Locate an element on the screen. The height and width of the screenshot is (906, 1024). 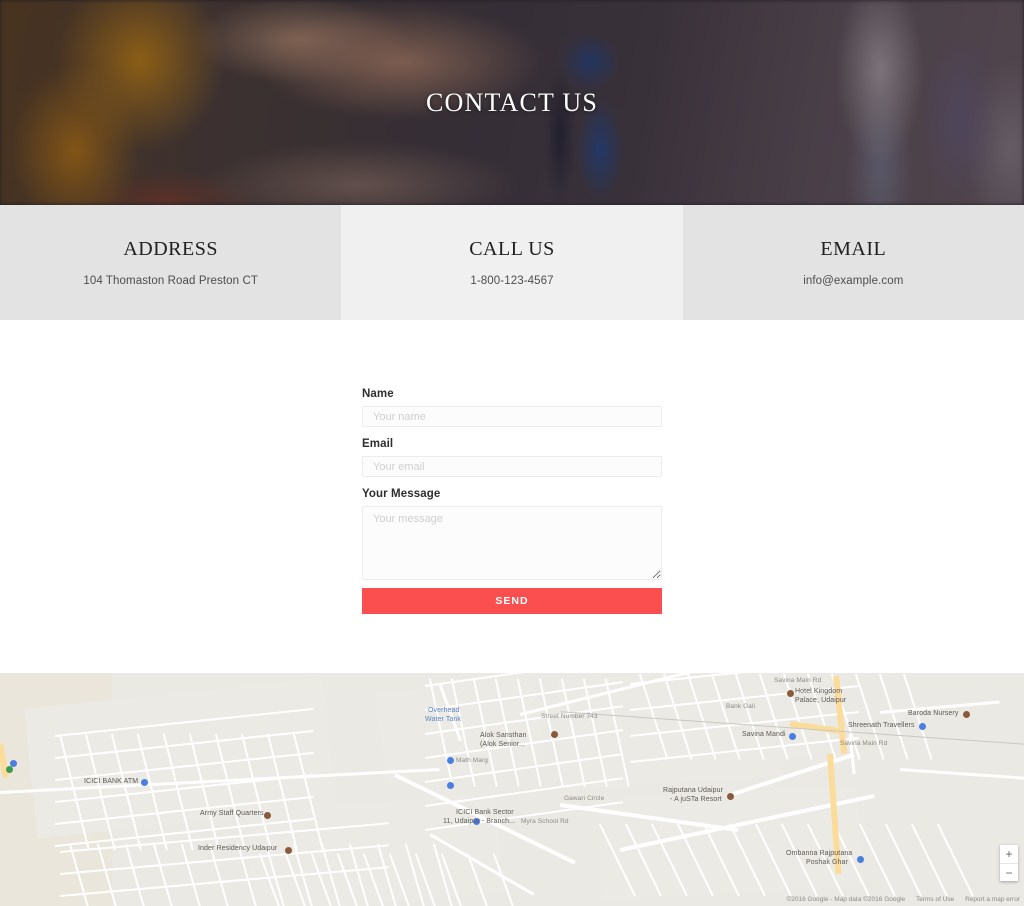
page-title: CONTACT US is located at coordinates (512, 102).